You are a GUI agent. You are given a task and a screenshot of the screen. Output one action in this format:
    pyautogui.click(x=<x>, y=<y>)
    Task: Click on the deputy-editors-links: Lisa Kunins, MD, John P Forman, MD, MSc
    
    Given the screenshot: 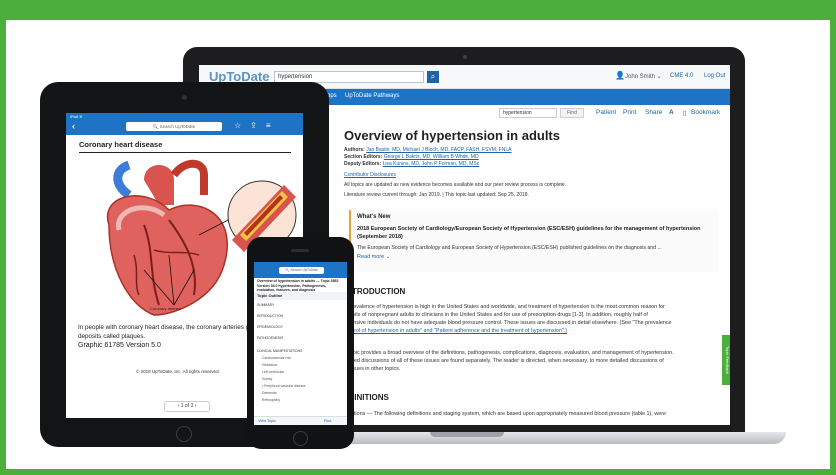 What is the action you would take?
    pyautogui.click(x=431, y=164)
    